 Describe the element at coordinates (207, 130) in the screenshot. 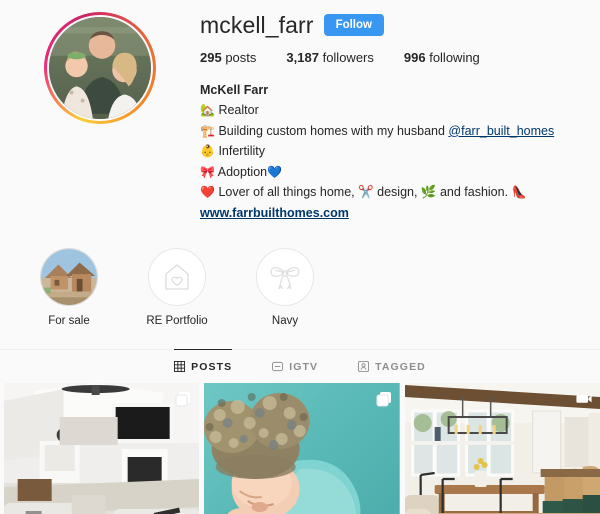

I see `bio-emoji: 🏗️` at that location.